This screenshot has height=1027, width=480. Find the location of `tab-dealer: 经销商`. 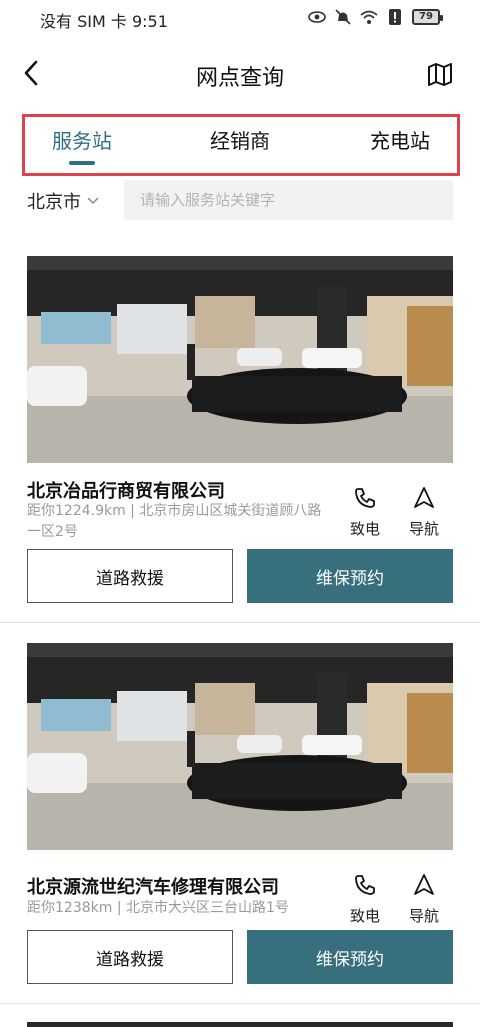

tab-dealer: 经销商 is located at coordinates (240, 145).